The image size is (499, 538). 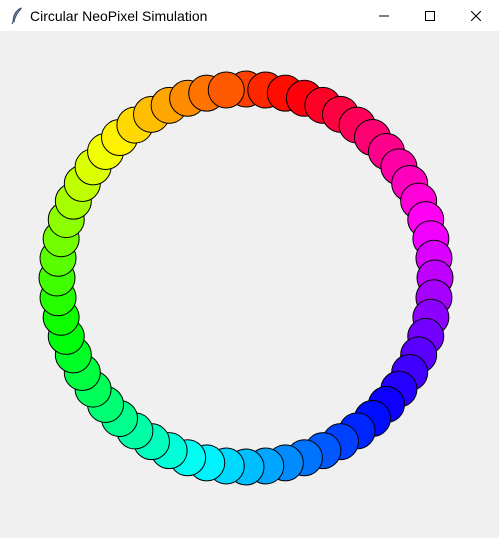 I want to click on title-bar: Circular NeoPixel Simulation, so click(x=249, y=15).